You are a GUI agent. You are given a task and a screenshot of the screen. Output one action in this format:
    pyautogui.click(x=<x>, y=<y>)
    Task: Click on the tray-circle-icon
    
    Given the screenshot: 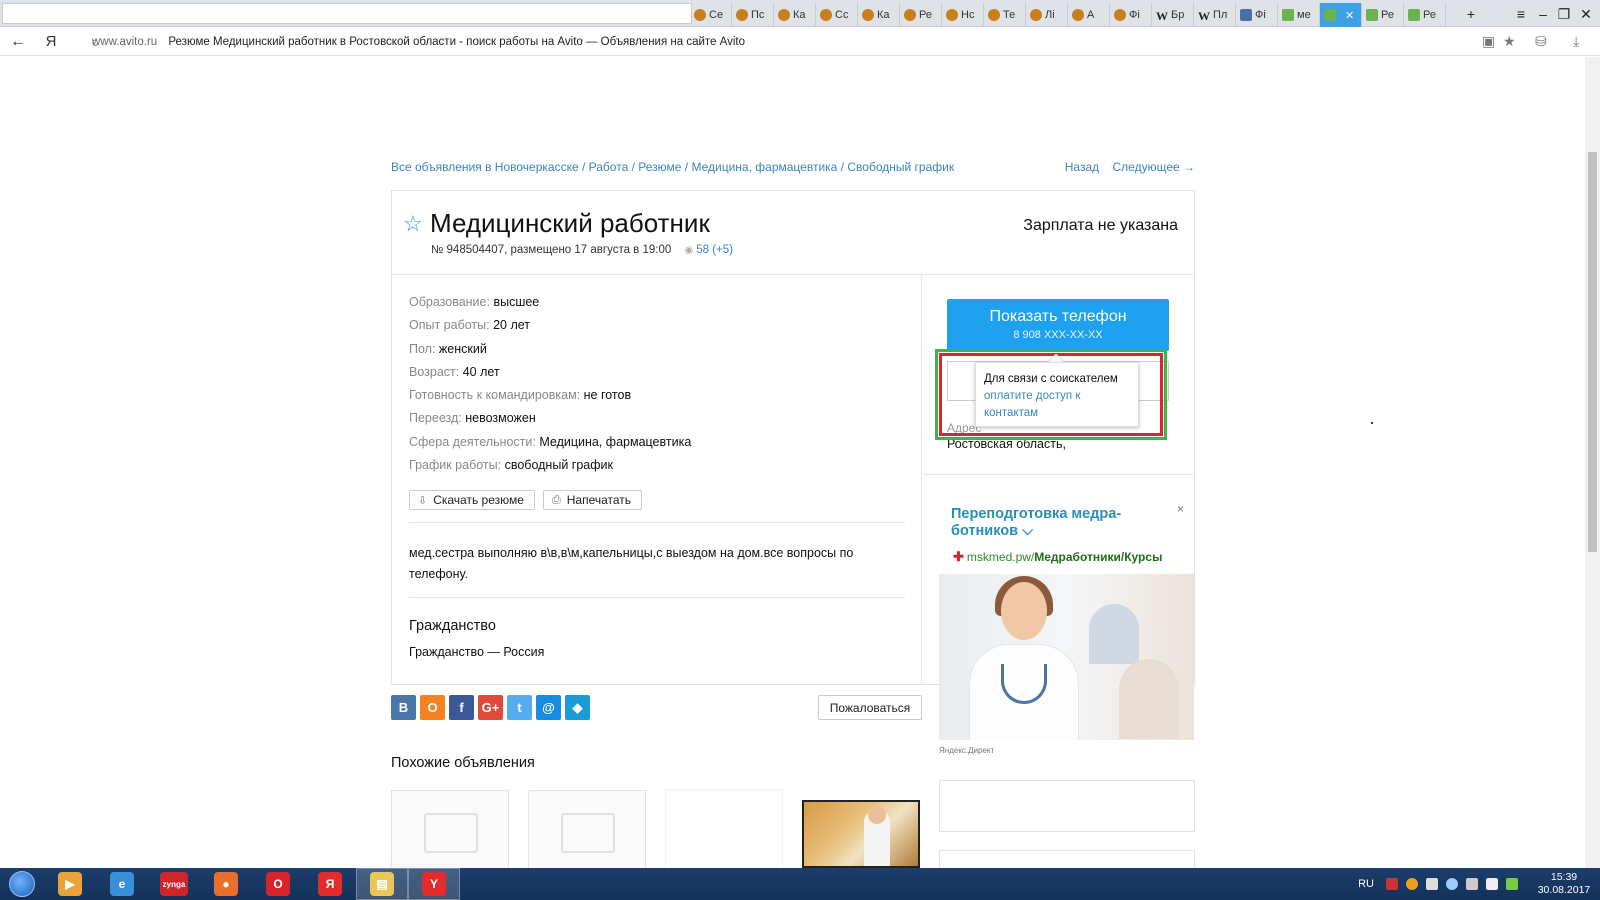 What is the action you would take?
    pyautogui.click(x=1452, y=884)
    